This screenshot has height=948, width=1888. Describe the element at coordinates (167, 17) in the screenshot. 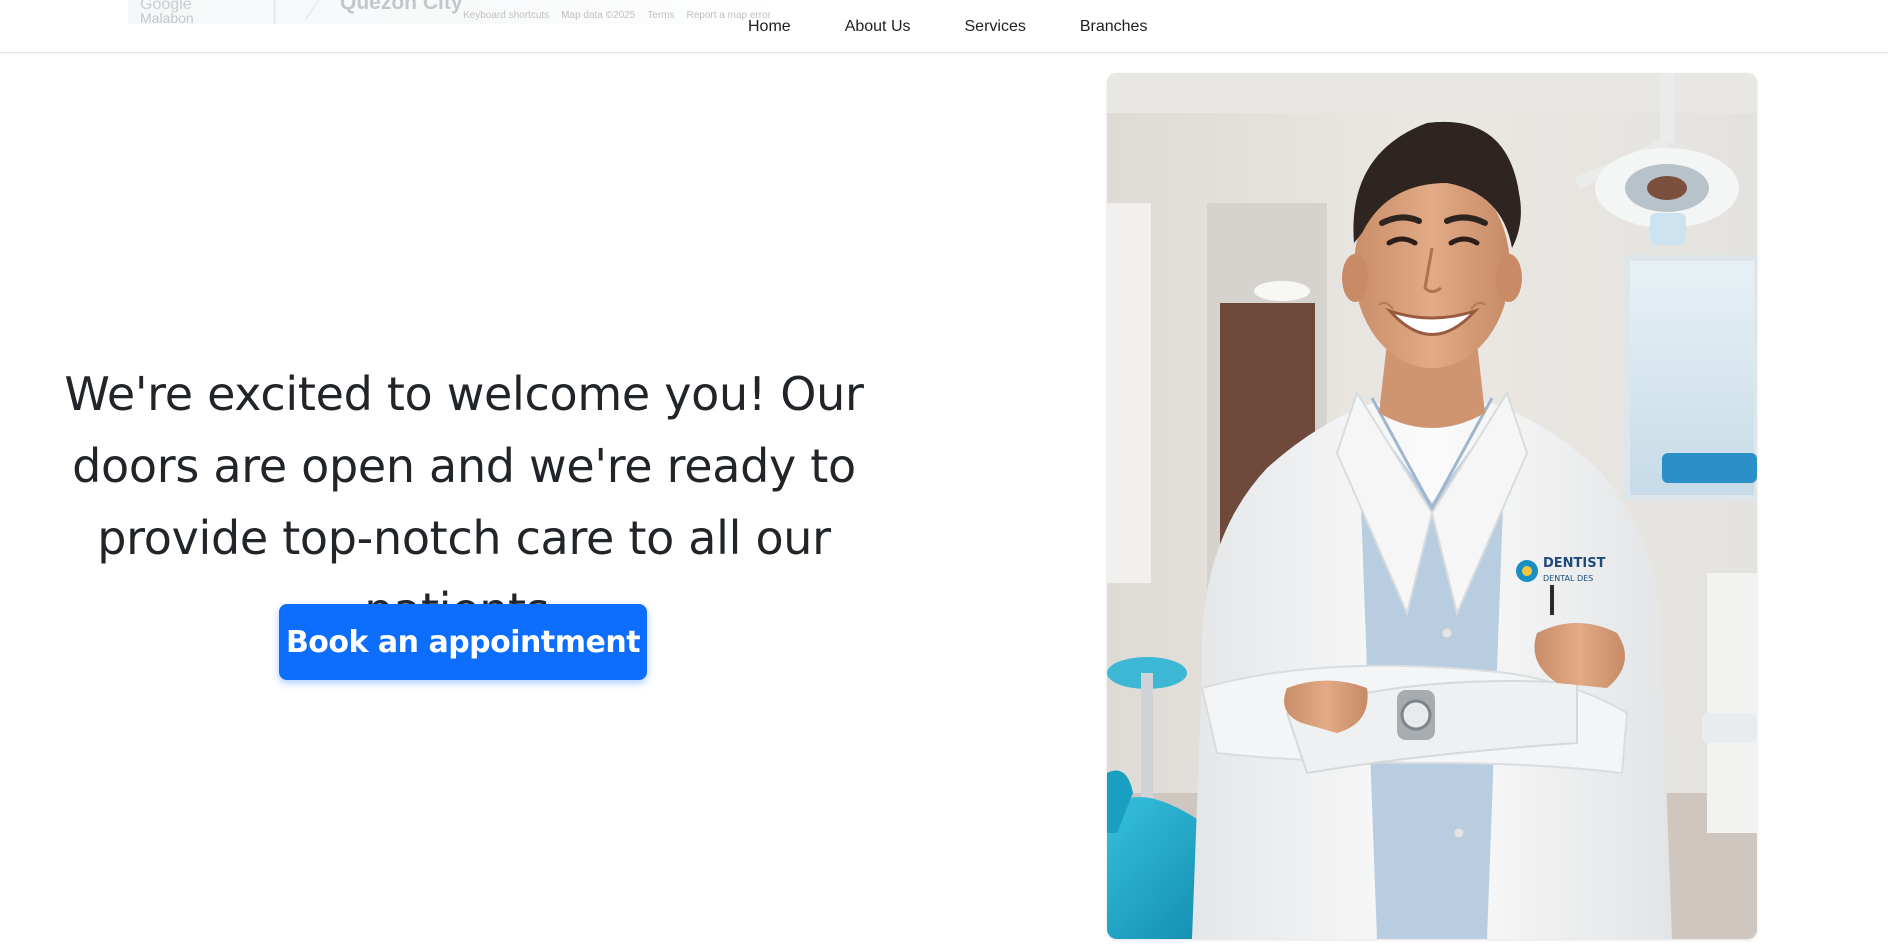

I see `map-place-label: Malabon` at that location.